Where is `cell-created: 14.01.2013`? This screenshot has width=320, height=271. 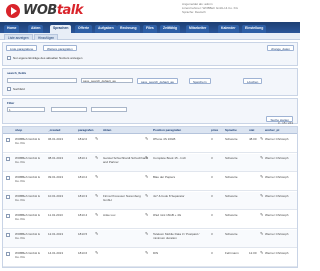 cell-created: 14.01.2013 is located at coordinates (56, 253).